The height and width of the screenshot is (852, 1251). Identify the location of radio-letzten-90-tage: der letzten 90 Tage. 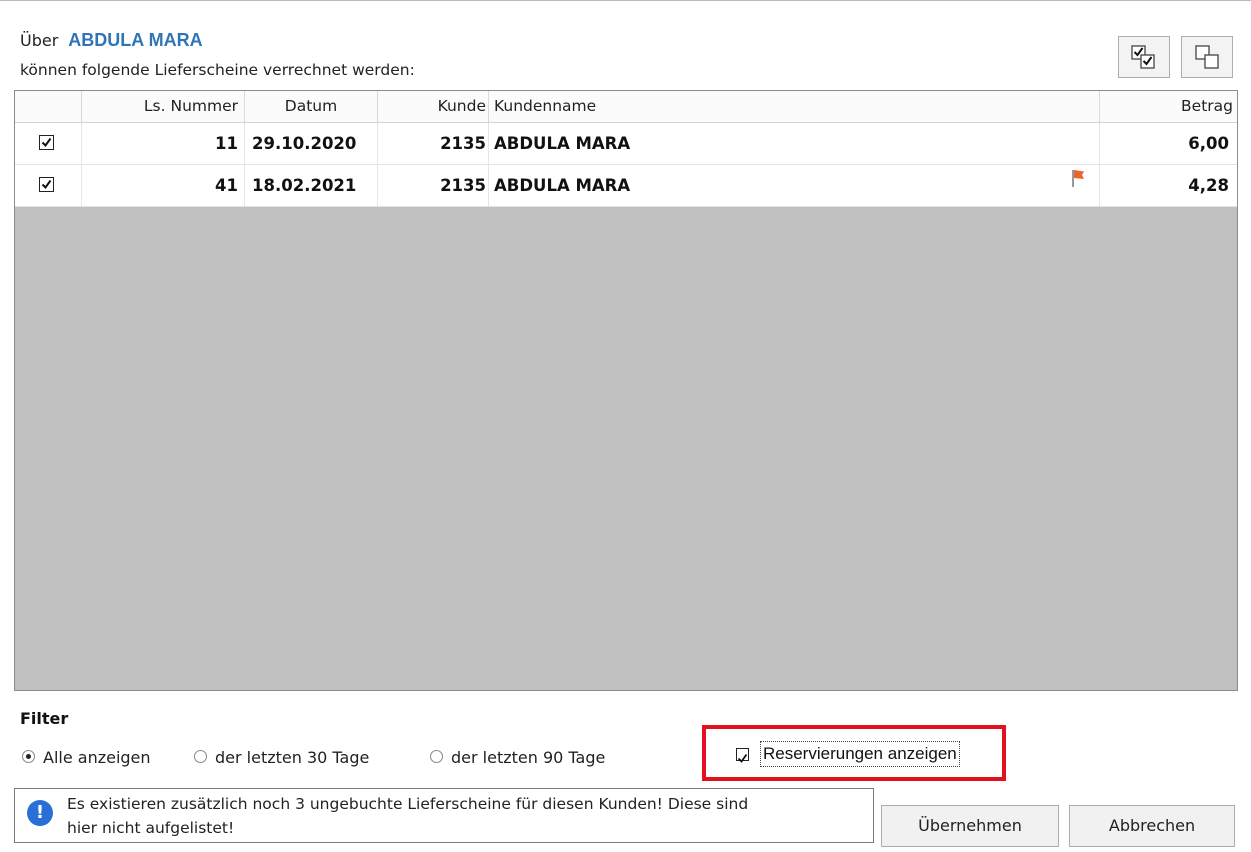
(517, 757).